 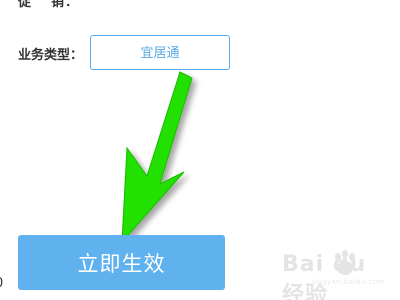 What do you see at coordinates (121, 262) in the screenshot?
I see `activate-now-button: 立即生效` at bounding box center [121, 262].